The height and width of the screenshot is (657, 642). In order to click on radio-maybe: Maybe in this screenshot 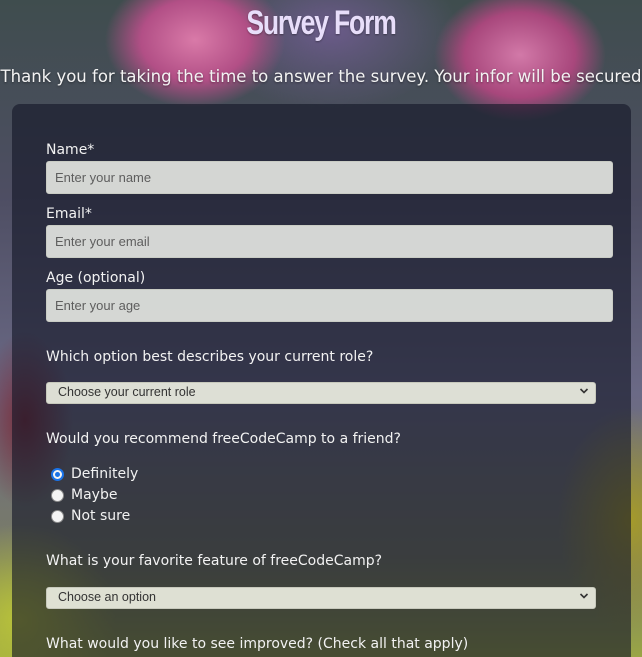, I will do `click(84, 495)`.